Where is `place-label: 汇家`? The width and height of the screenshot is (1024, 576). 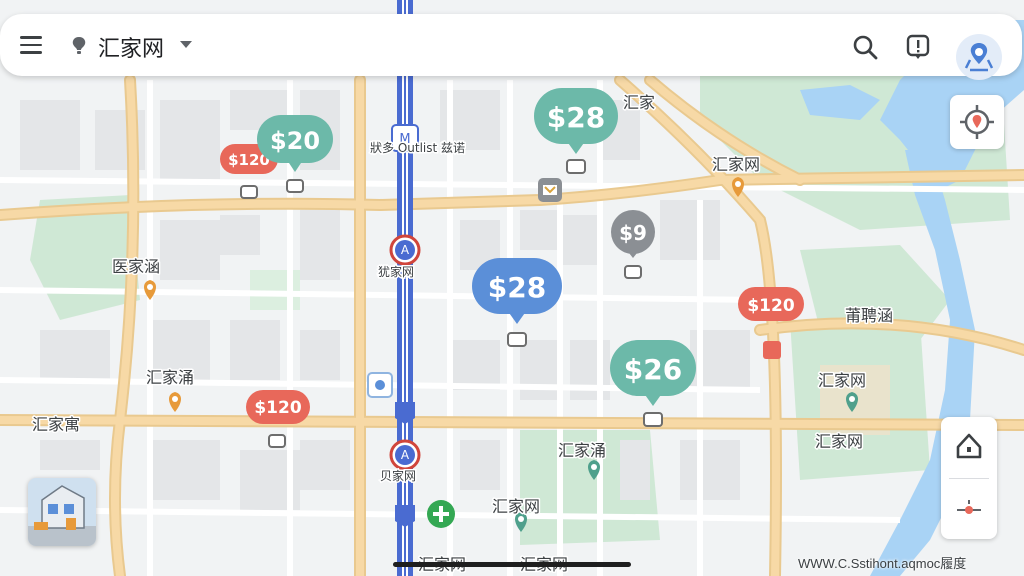 place-label: 汇家 is located at coordinates (639, 102).